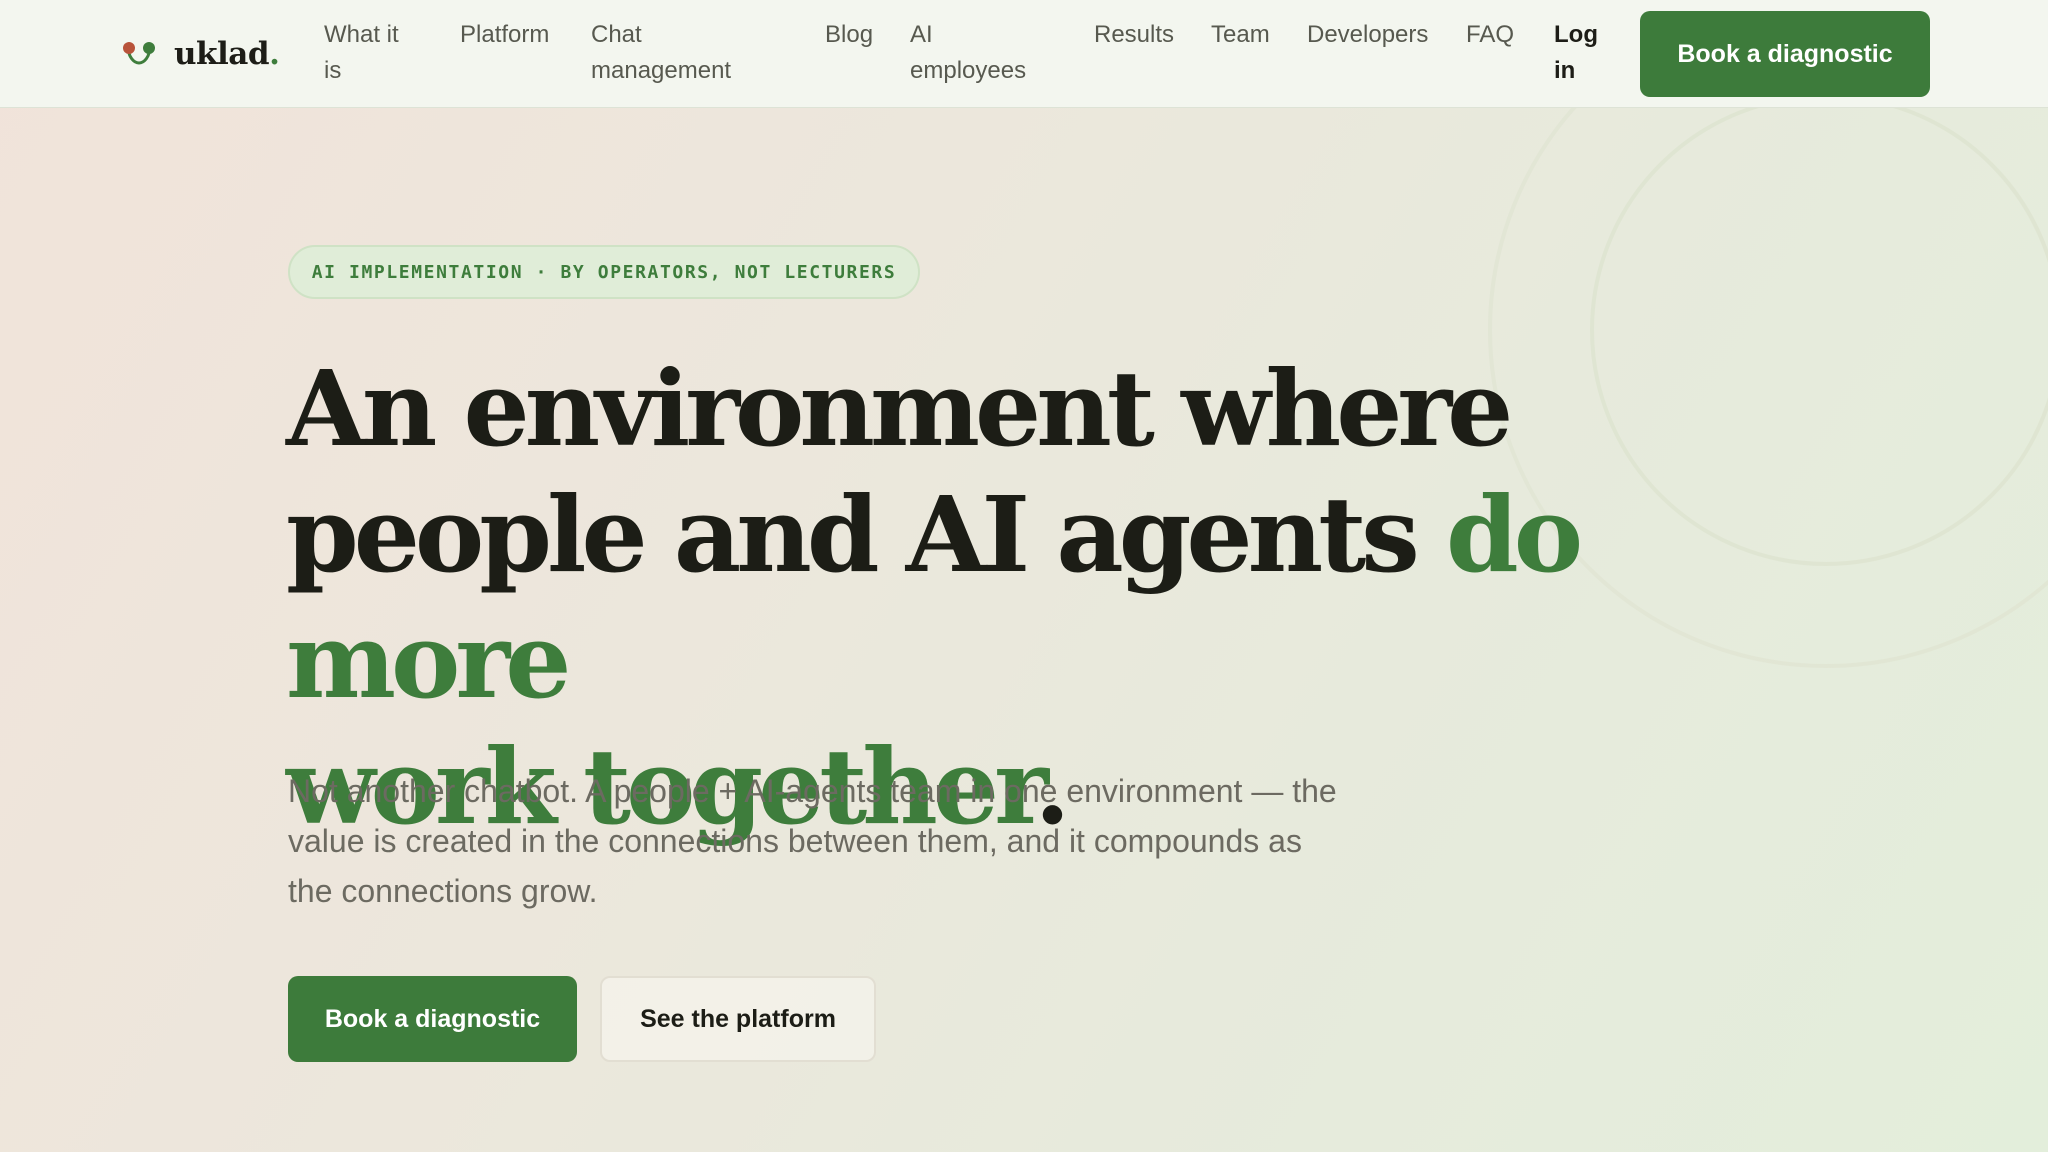 This screenshot has width=2048, height=1152. What do you see at coordinates (504, 35) in the screenshot?
I see `nav-platform: Platform` at bounding box center [504, 35].